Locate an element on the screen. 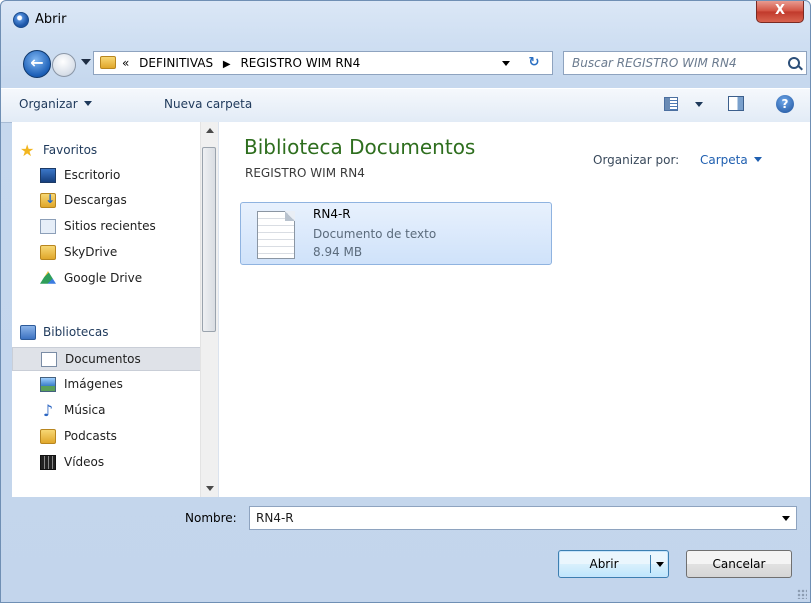 Image resolution: width=811 pixels, height=603 pixels. close-button: X is located at coordinates (780, 12).